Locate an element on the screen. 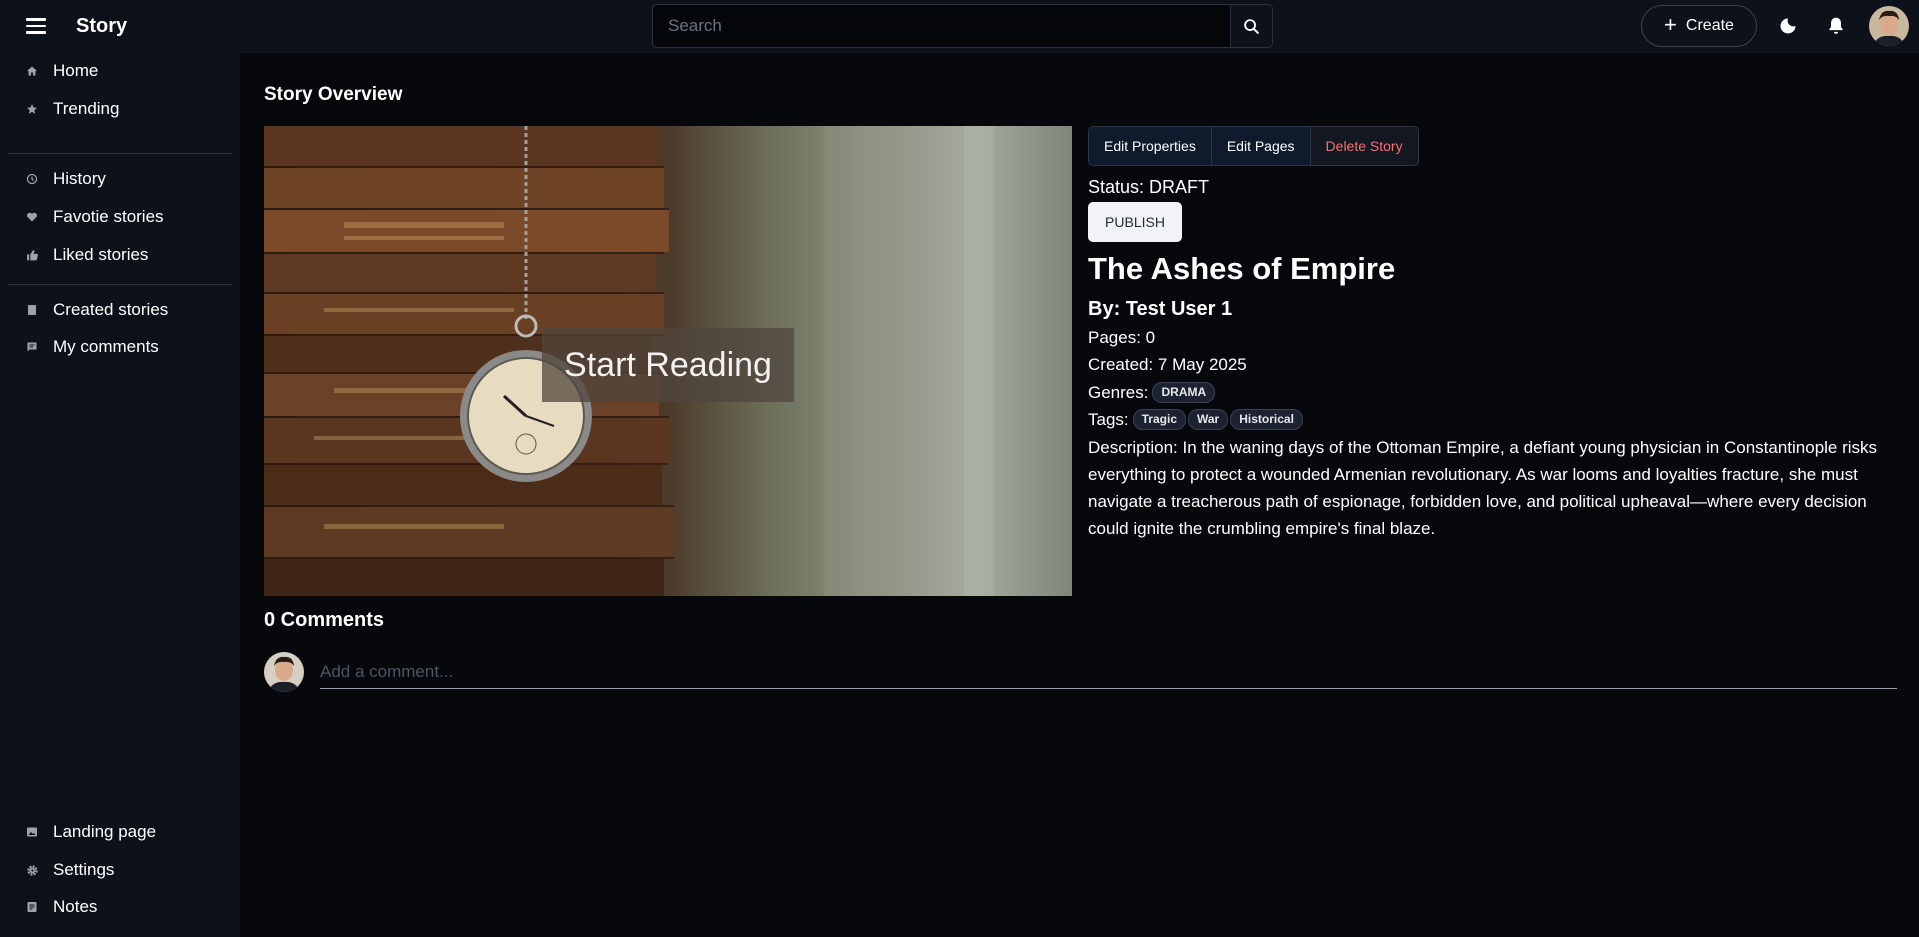 This screenshot has width=1919, height=937. create-label: Create is located at coordinates (1709, 25).